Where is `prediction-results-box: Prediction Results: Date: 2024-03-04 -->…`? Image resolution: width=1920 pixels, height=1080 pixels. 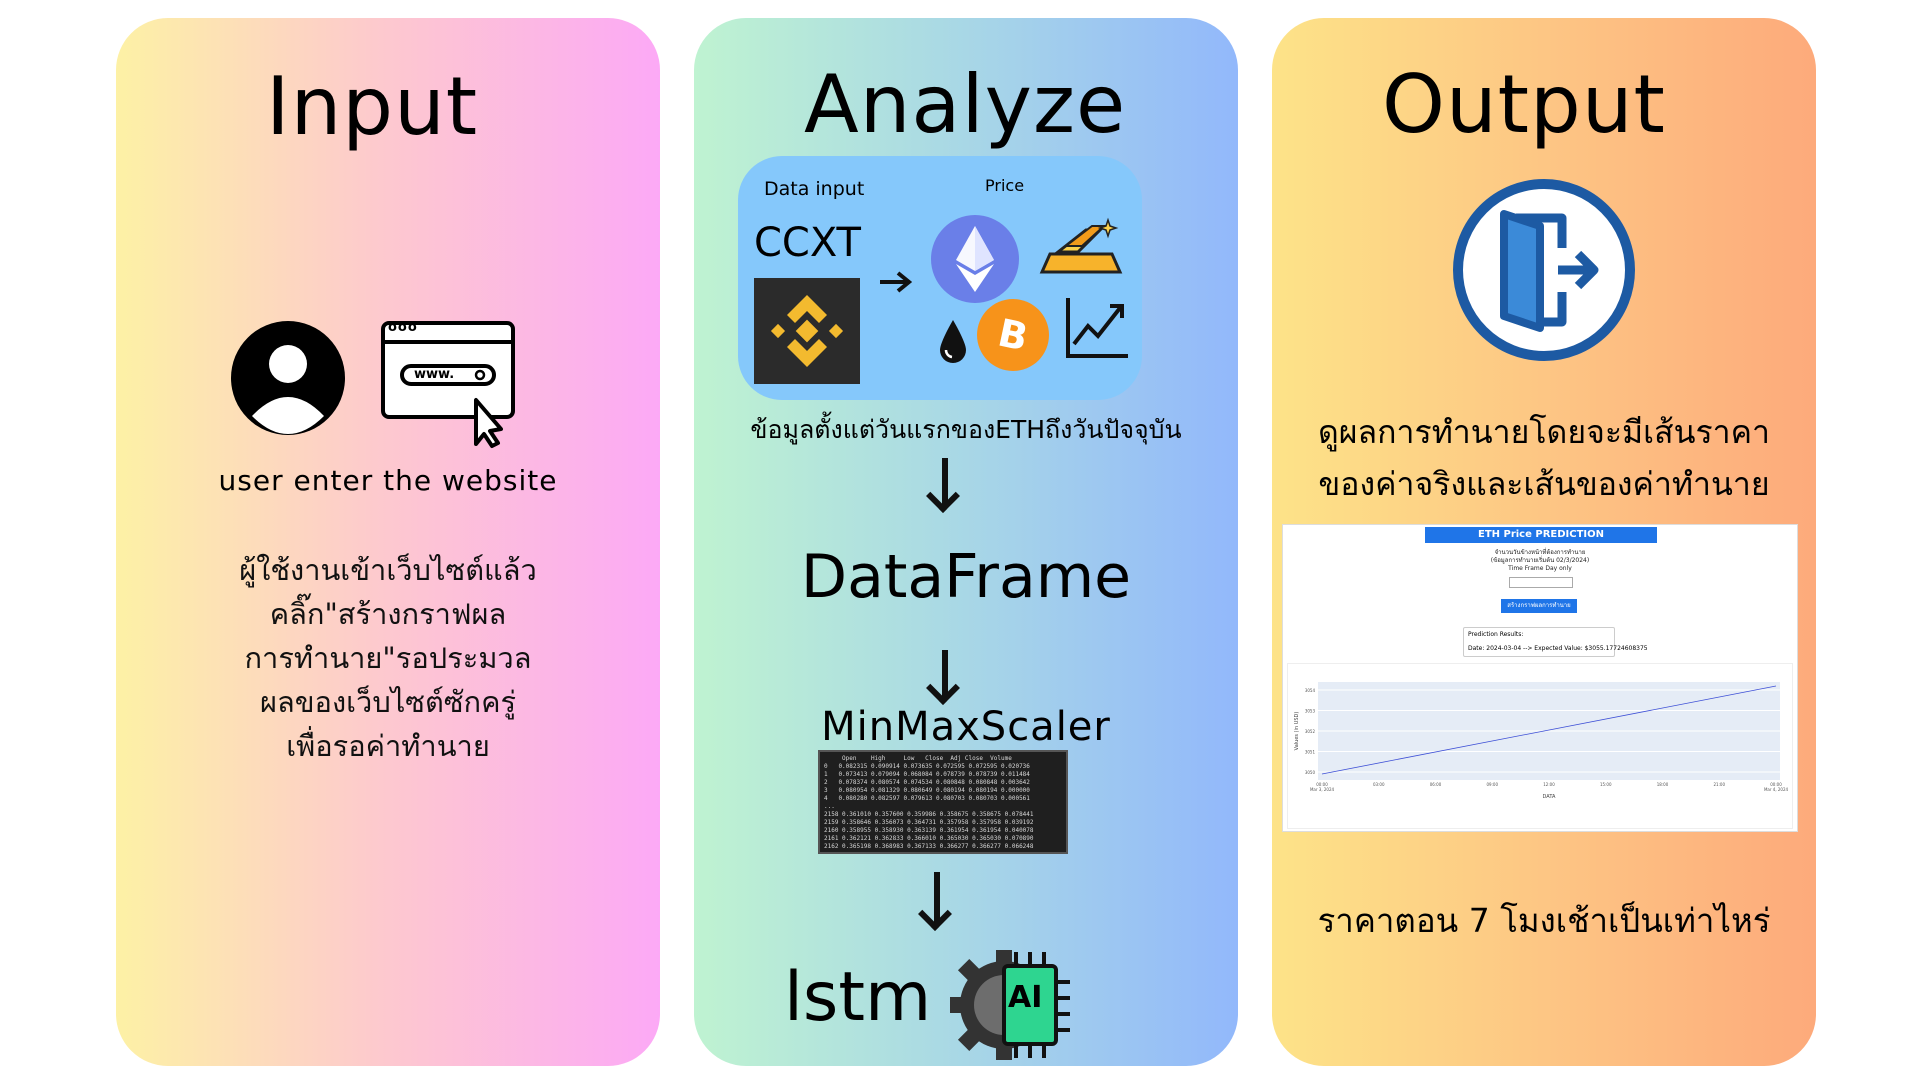
prediction-results-box: Prediction Results: Date: 2024-03-04 -->… is located at coordinates (1555, 642).